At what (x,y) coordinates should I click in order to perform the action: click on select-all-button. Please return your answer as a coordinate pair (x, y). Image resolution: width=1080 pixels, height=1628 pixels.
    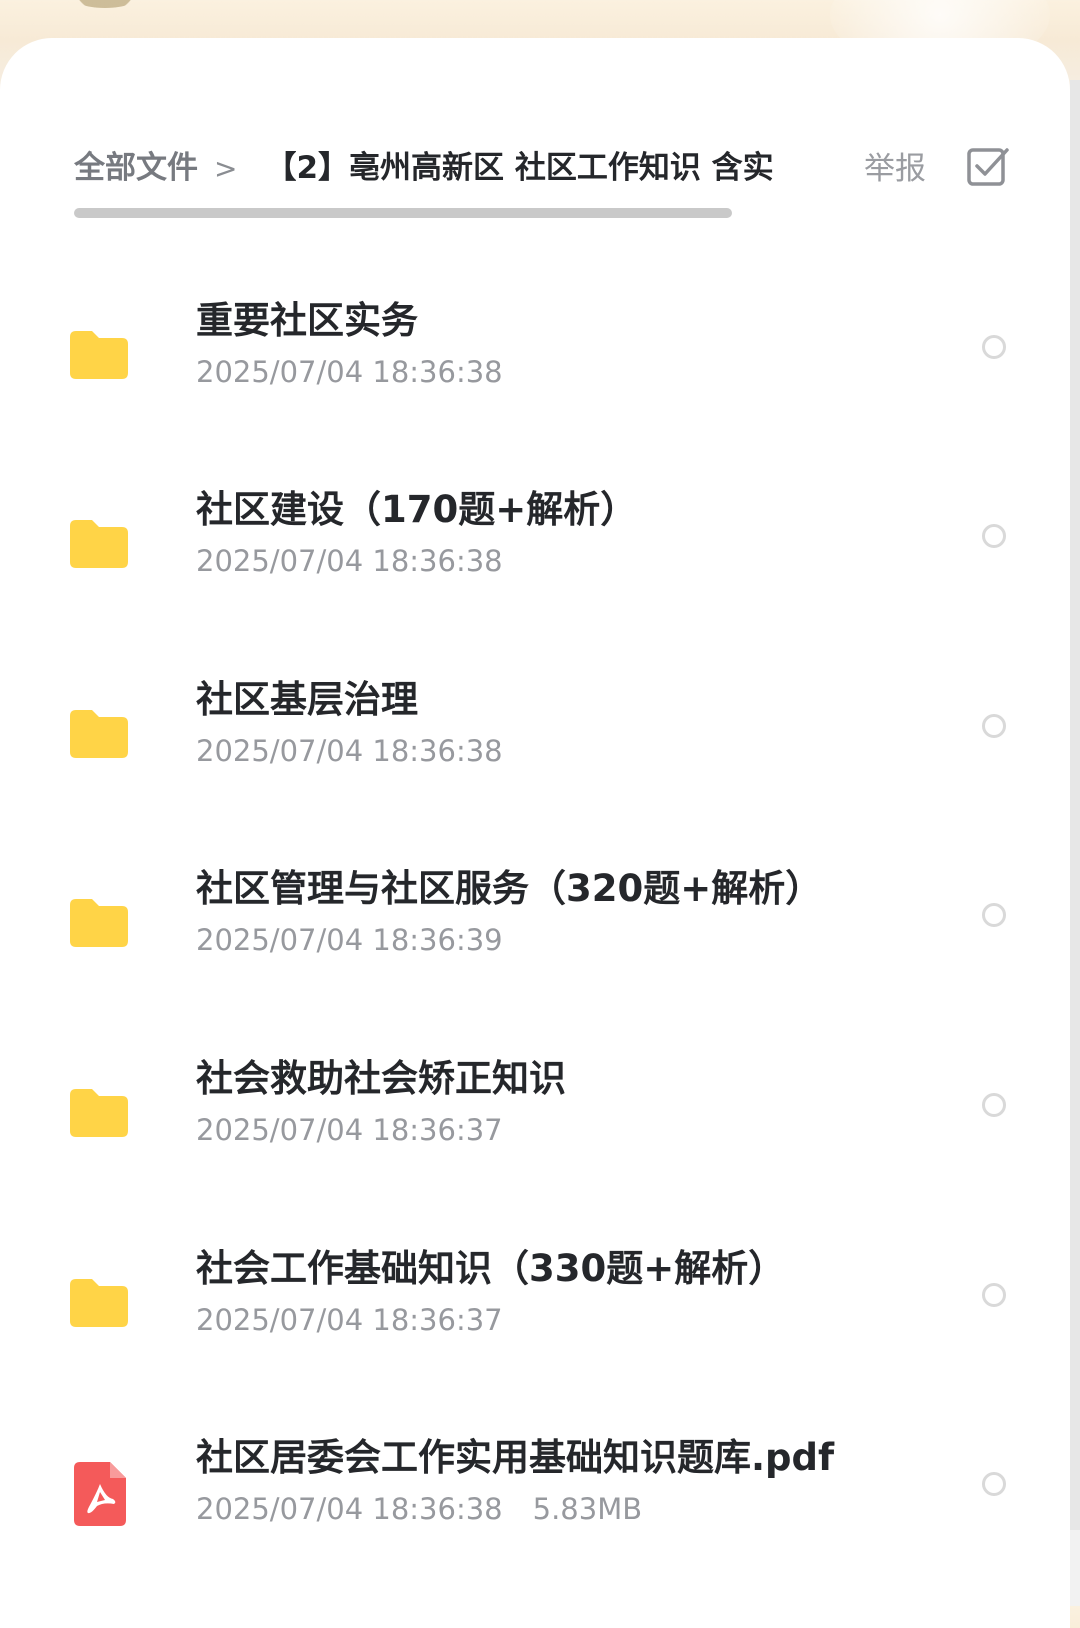
    Looking at the image, I should click on (988, 167).